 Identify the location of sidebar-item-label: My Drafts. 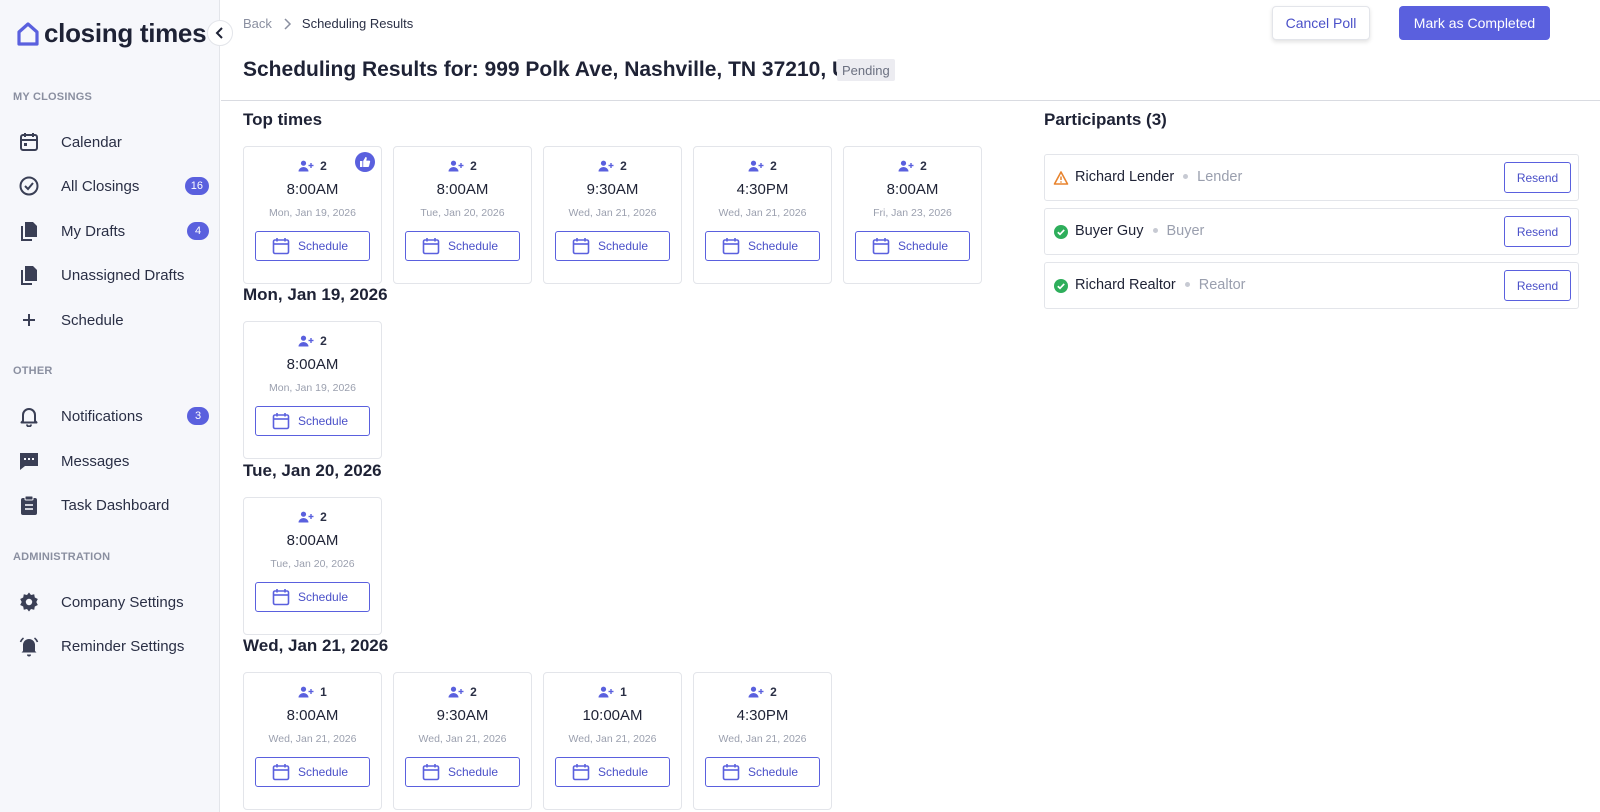
(93, 231).